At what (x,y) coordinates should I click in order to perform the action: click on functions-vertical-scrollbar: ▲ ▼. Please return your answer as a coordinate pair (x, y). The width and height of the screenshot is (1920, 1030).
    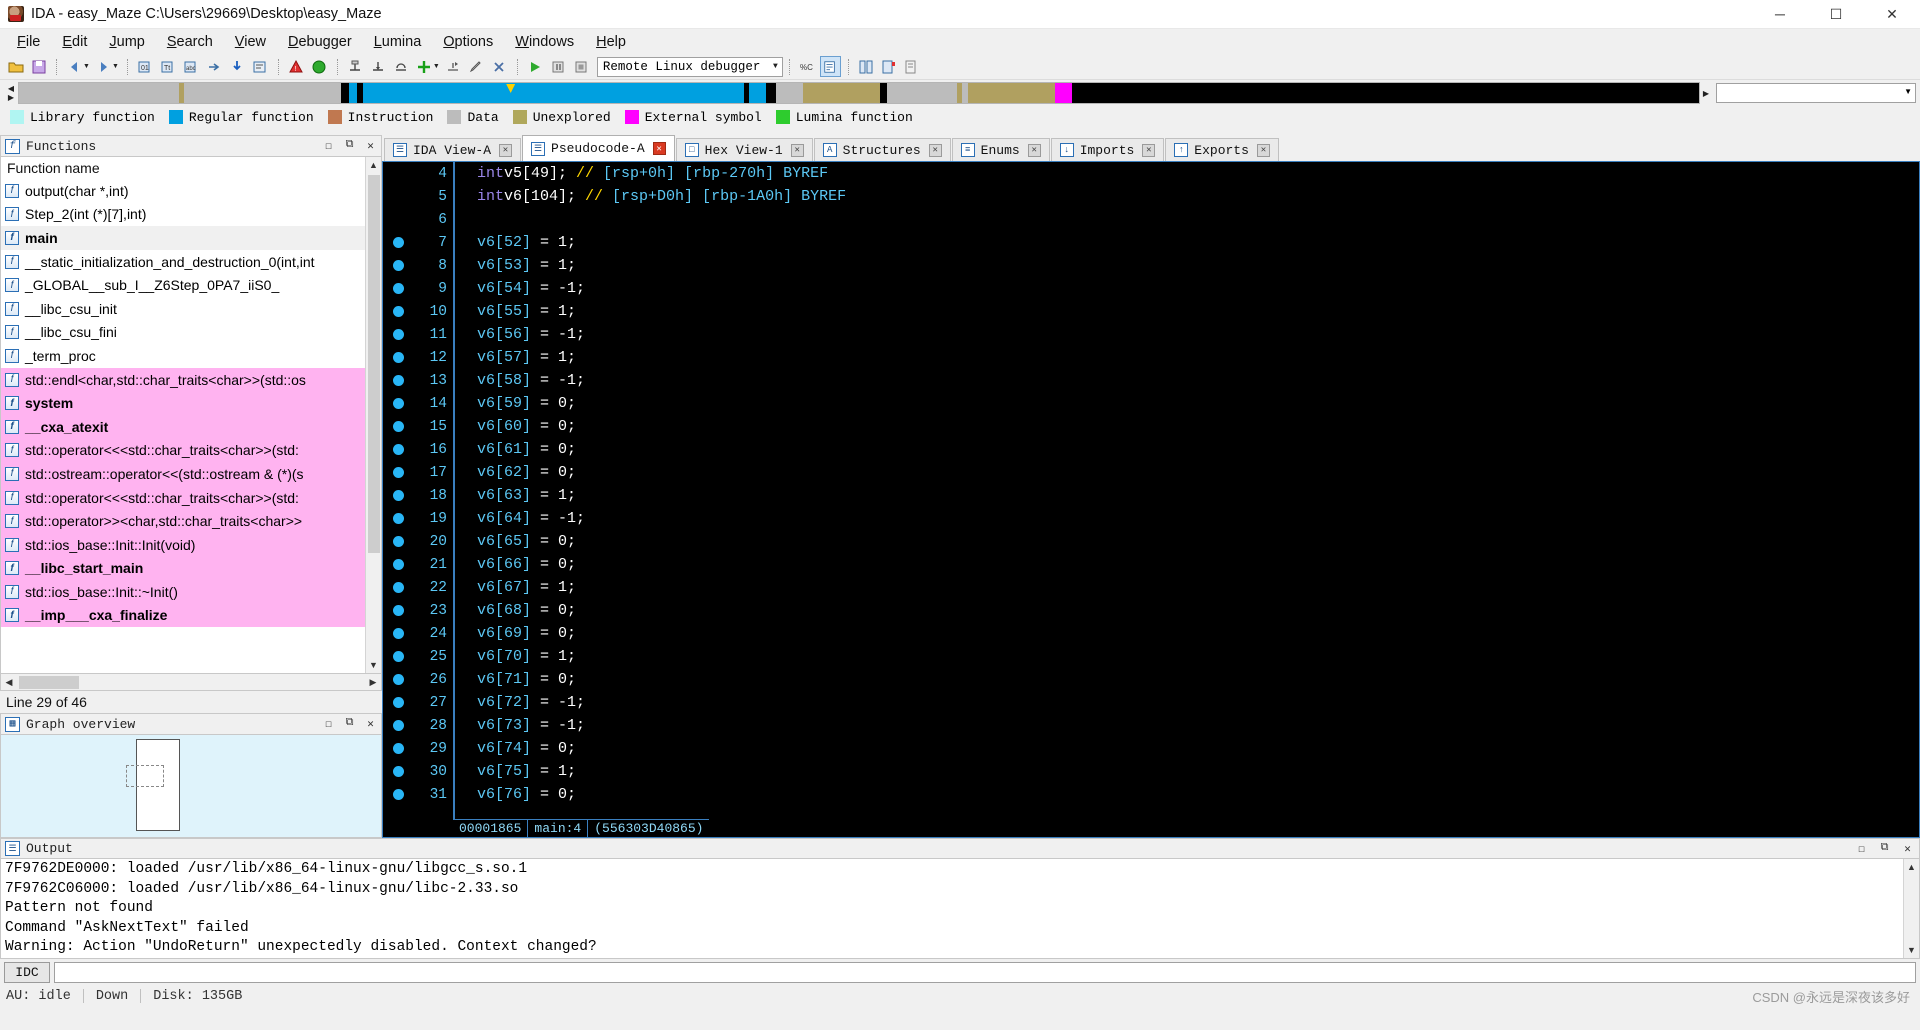
    Looking at the image, I should click on (373, 415).